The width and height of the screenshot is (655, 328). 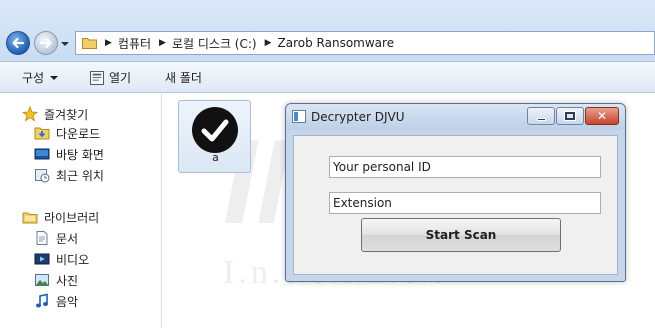 I want to click on new-folder-label: 새 폴더, so click(x=183, y=78).